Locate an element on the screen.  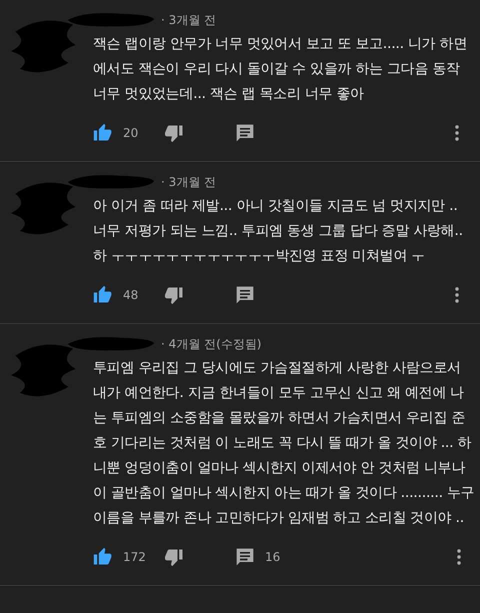
comment-text: 아 이거 좀 떠라 제발... 아니 갓칠이들 지금도 넘 멋지지만 .. 너무 저평가 되는 느낌.. 투피엠 동생 그룹 답다 증말 사랑해.. 하 ㅜㅜㅜㅜㅜㅜㅜㅜㅜㅜㅜㅜ박진영 표정 미쳐벌여 ㅜ is located at coordinates (278, 231).